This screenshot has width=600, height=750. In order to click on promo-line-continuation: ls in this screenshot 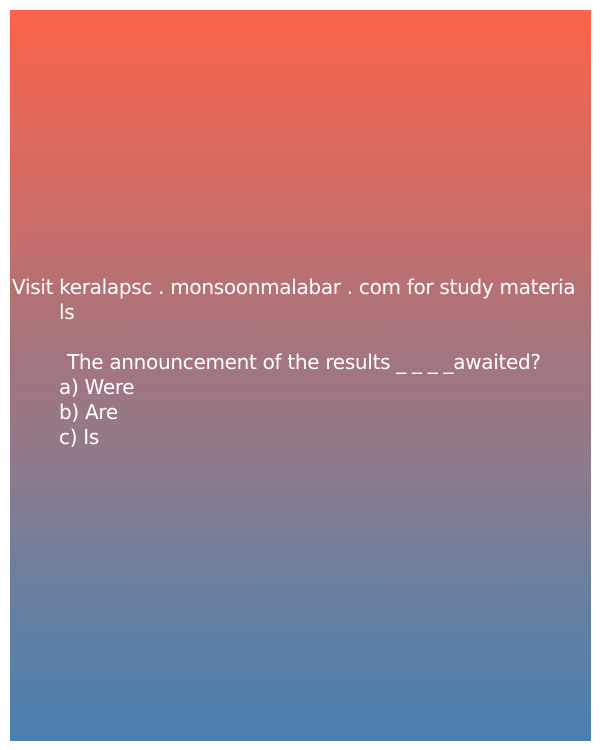, I will do `click(67, 312)`.